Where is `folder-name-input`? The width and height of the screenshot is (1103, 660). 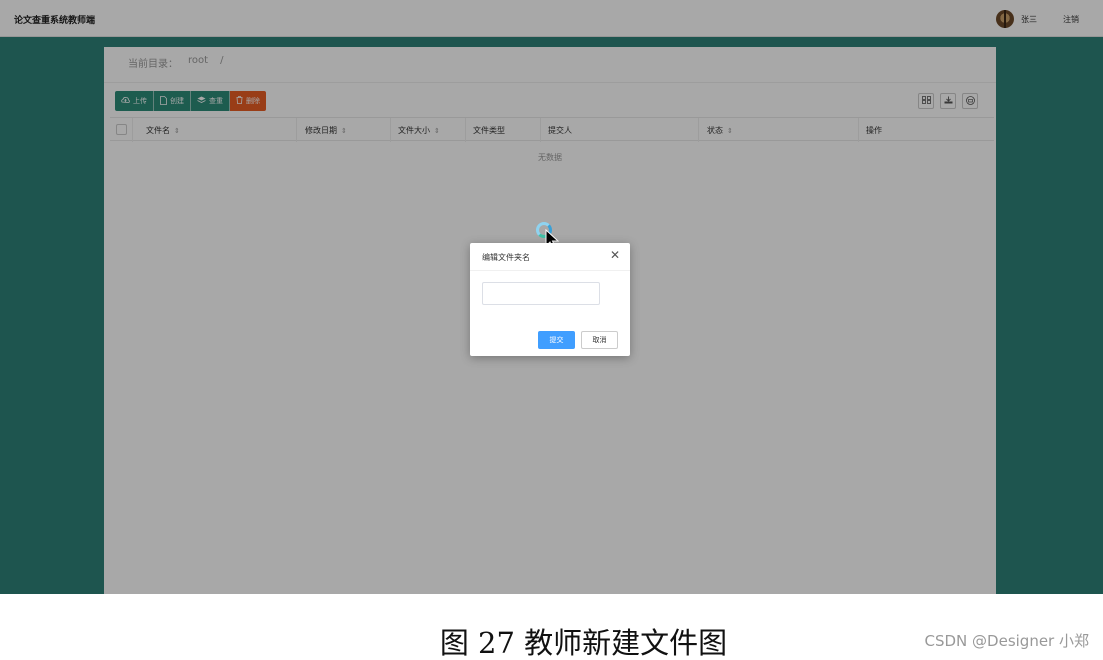 folder-name-input is located at coordinates (541, 293).